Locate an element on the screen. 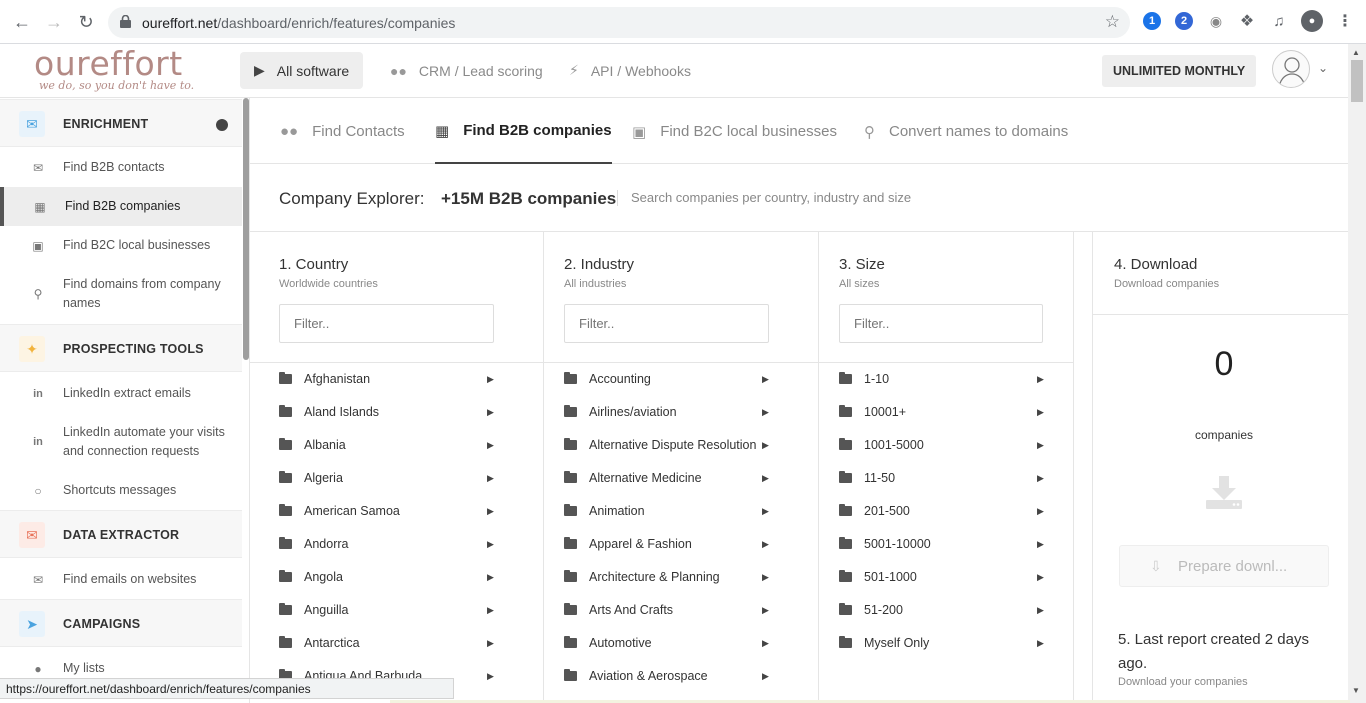 The image size is (1366, 703). scrollbar-thumb is located at coordinates (1357, 81).